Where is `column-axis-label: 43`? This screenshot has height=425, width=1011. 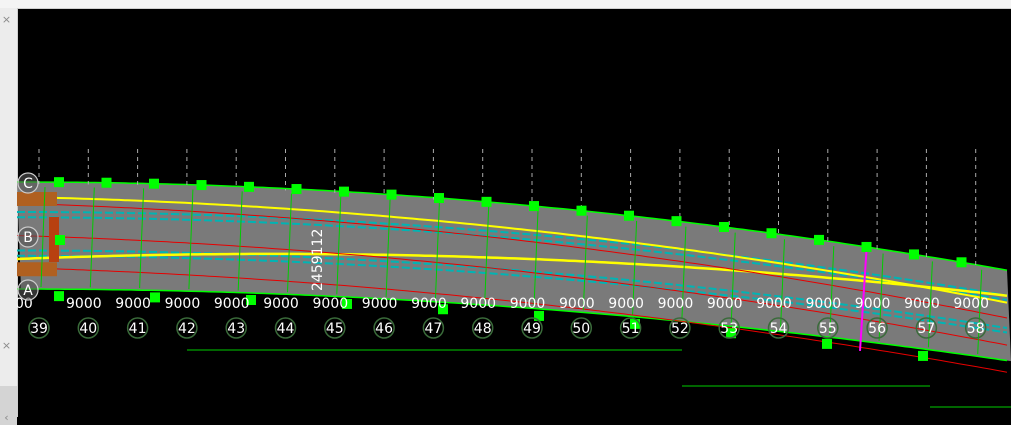 column-axis-label: 43 is located at coordinates (236, 329).